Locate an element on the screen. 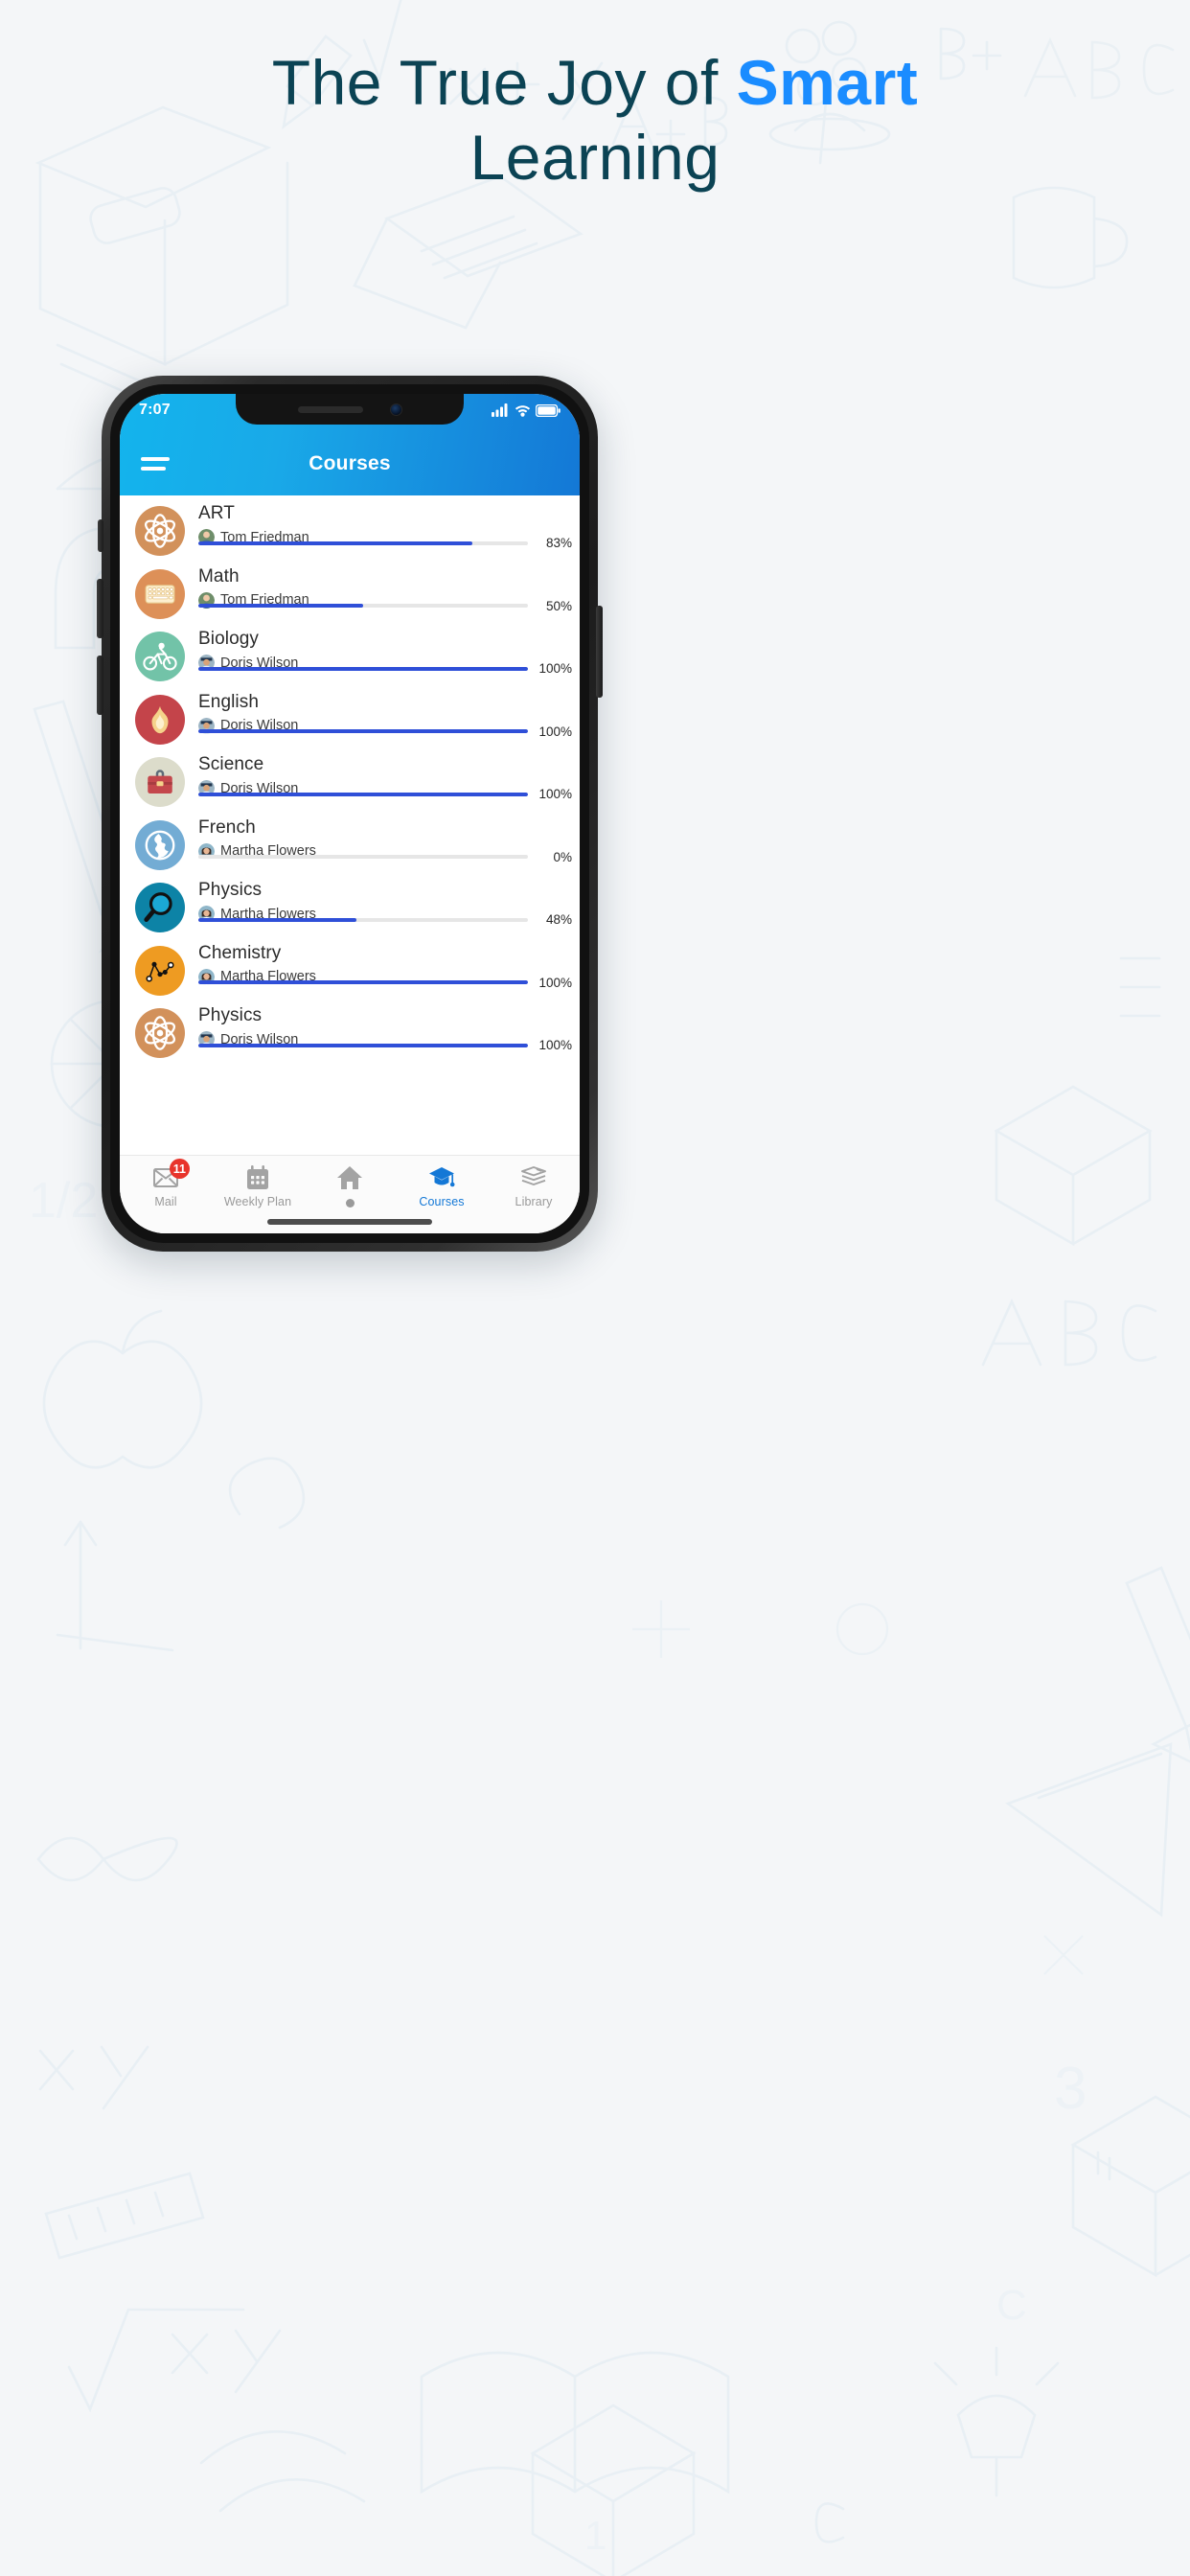 The image size is (1190, 2576). progress-wrap: 0% is located at coordinates (385, 857).